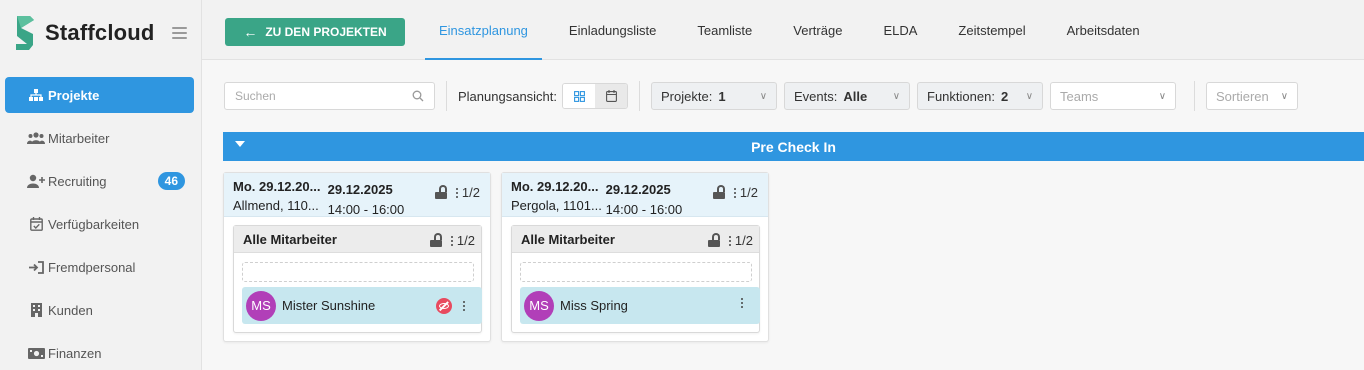  What do you see at coordinates (465, 240) in the screenshot?
I see `function-group-count: 1/2` at bounding box center [465, 240].